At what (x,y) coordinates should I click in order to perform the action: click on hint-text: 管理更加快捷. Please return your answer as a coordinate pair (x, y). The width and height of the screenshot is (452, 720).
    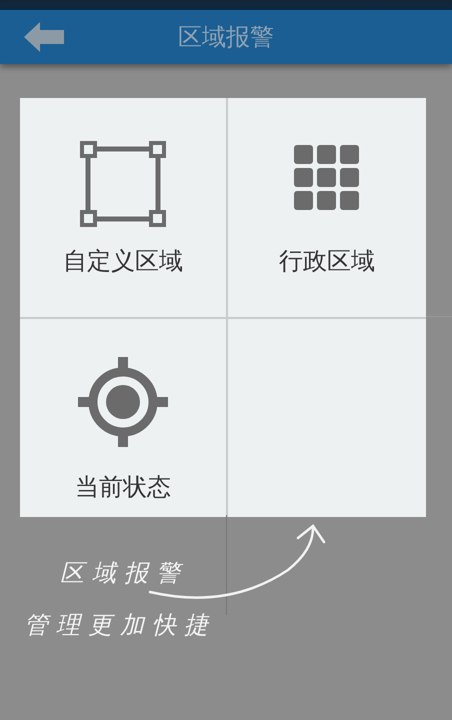
    Looking at the image, I should click on (120, 625).